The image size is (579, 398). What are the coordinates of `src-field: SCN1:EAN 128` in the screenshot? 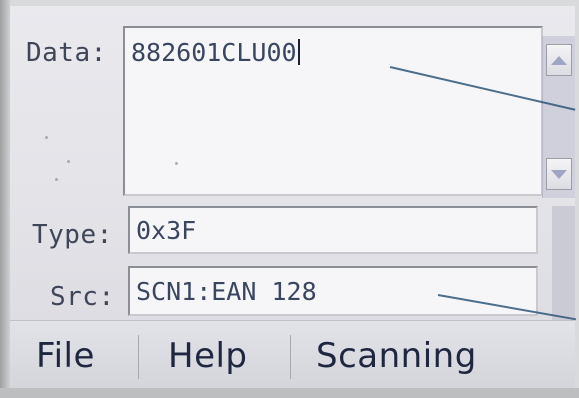 It's located at (333, 291).